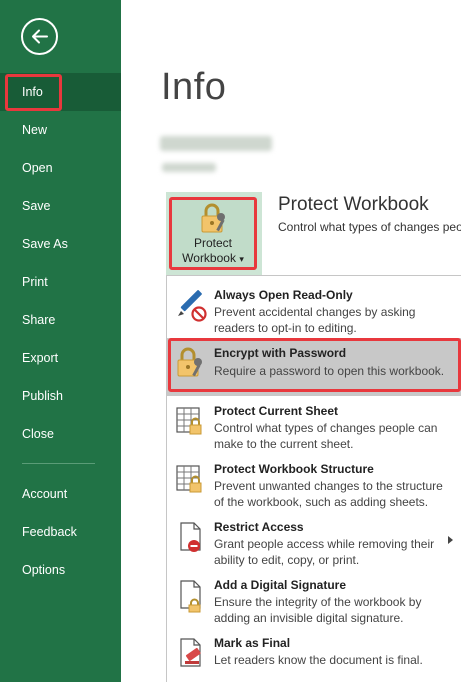  Describe the element at coordinates (213, 218) in the screenshot. I see `lock-key-icon` at that location.